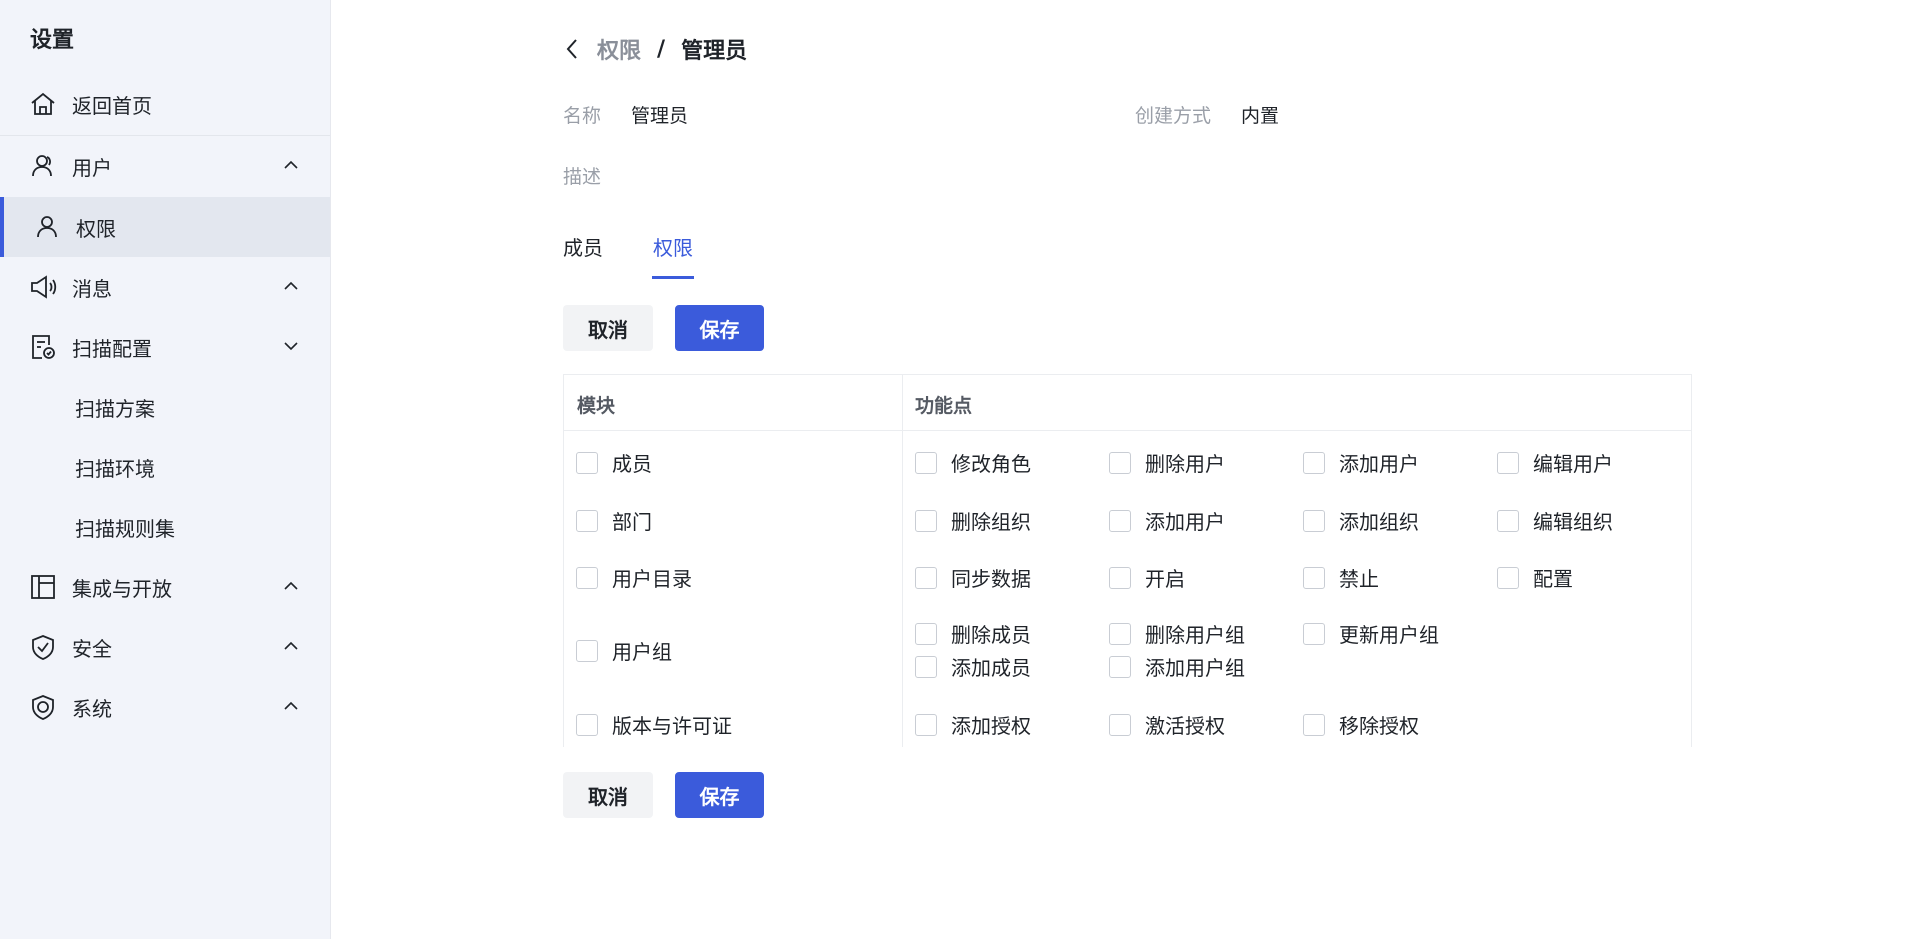 This screenshot has width=1925, height=939. Describe the element at coordinates (652, 579) in the screenshot. I see `checkbox-label: 用户目录` at that location.